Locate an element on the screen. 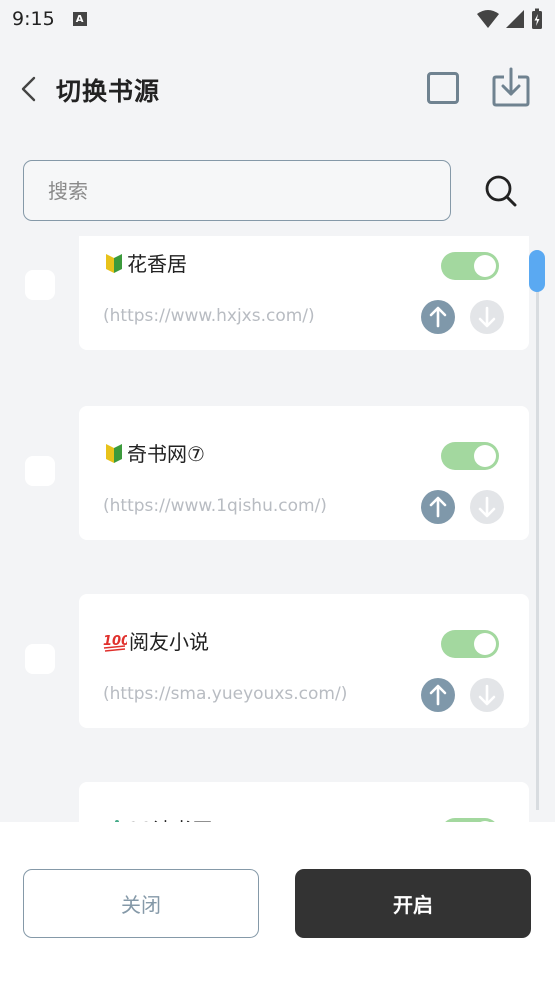  source-name-text: 88读书网⑦ is located at coordinates (178, 818).